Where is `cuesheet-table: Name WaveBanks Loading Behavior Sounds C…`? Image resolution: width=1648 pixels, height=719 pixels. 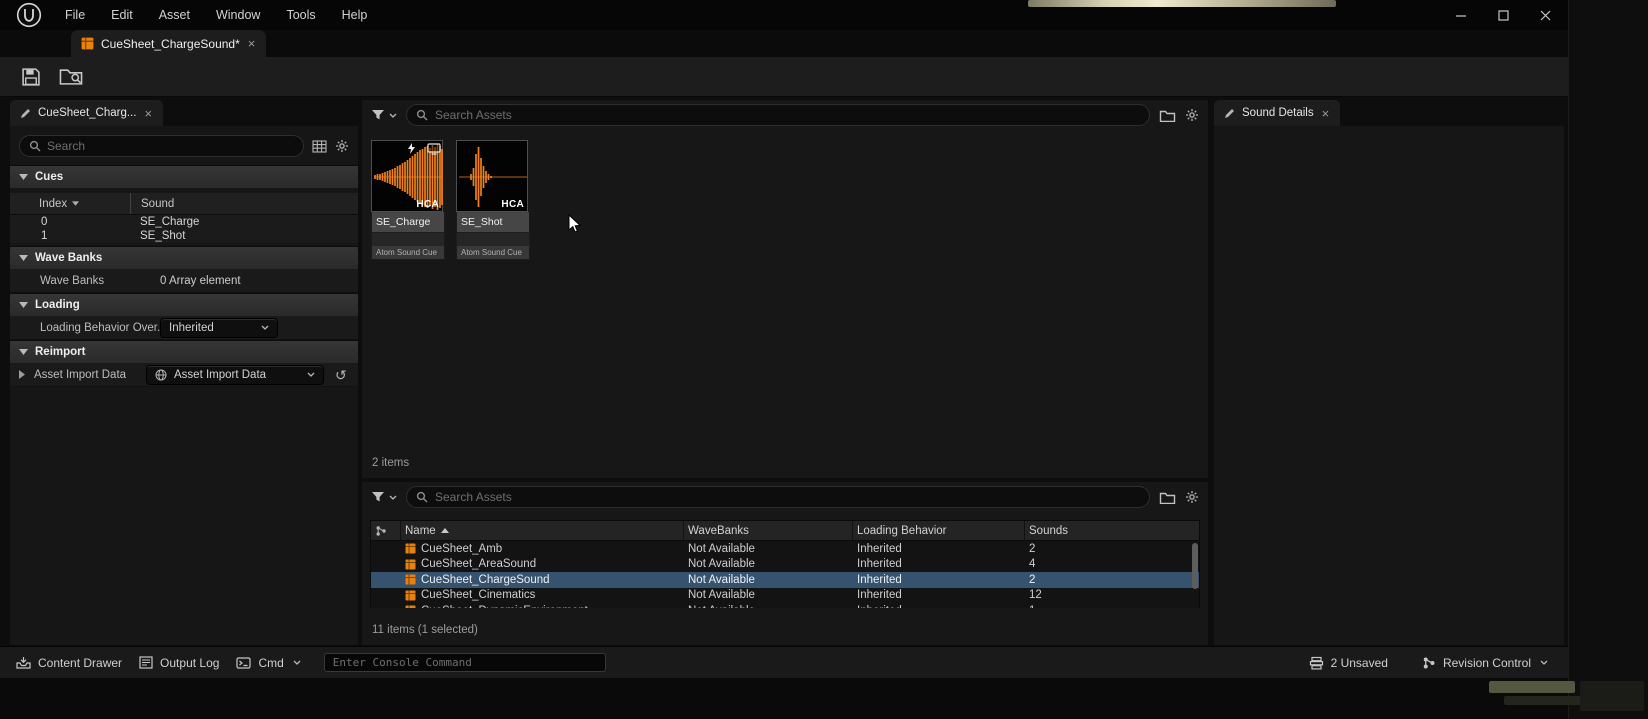
cuesheet-table: Name WaveBanks Loading Behavior Sounds C… is located at coordinates (785, 564).